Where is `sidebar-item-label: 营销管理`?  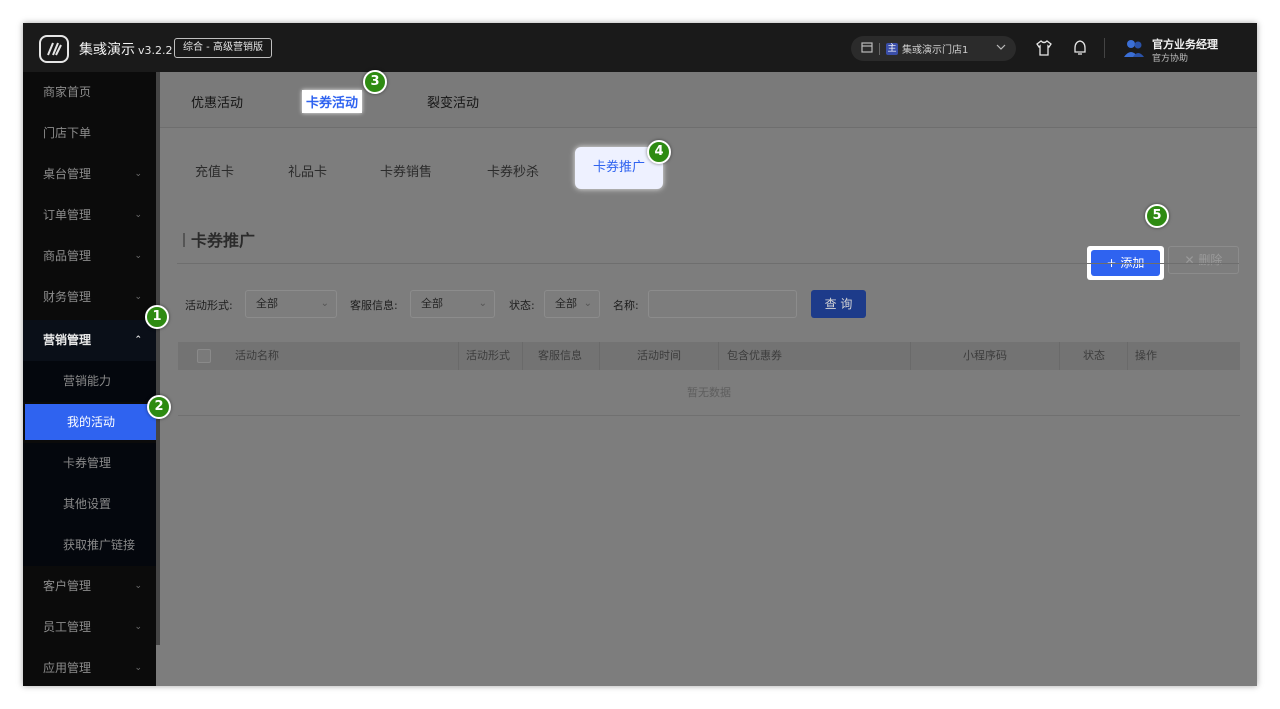
sidebar-item-label: 营销管理 is located at coordinates (67, 340).